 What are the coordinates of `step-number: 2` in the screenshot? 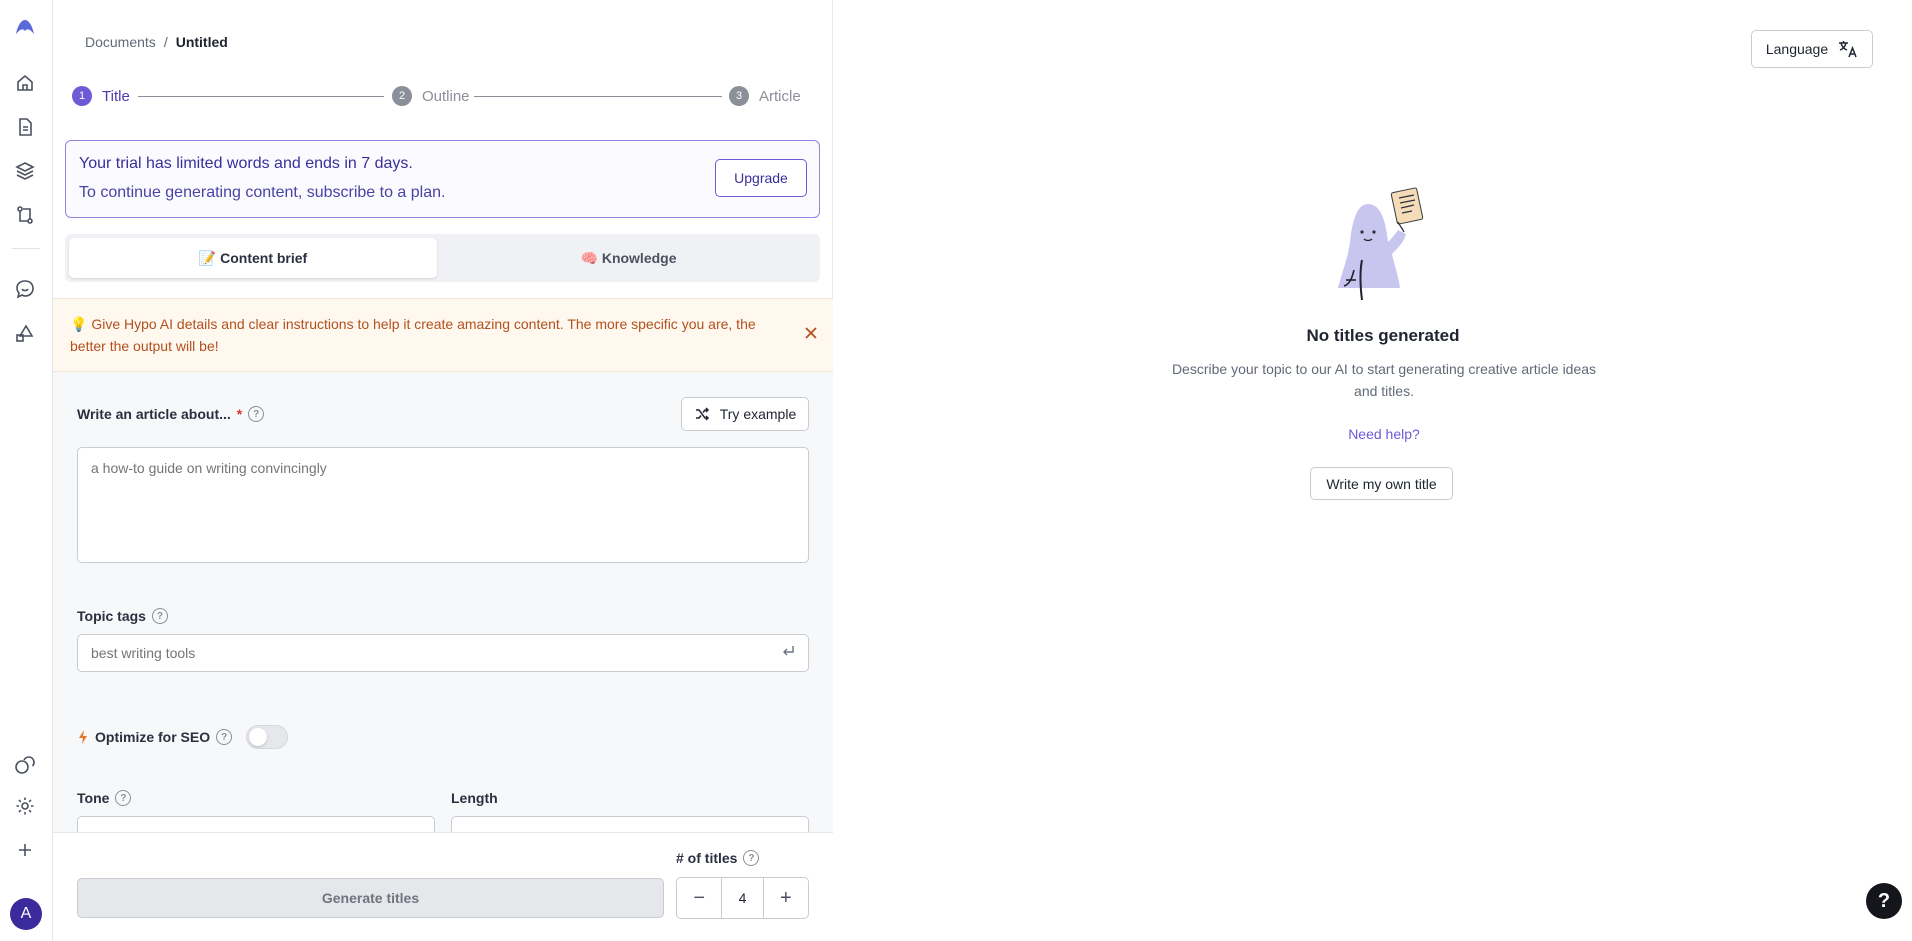 It's located at (402, 96).